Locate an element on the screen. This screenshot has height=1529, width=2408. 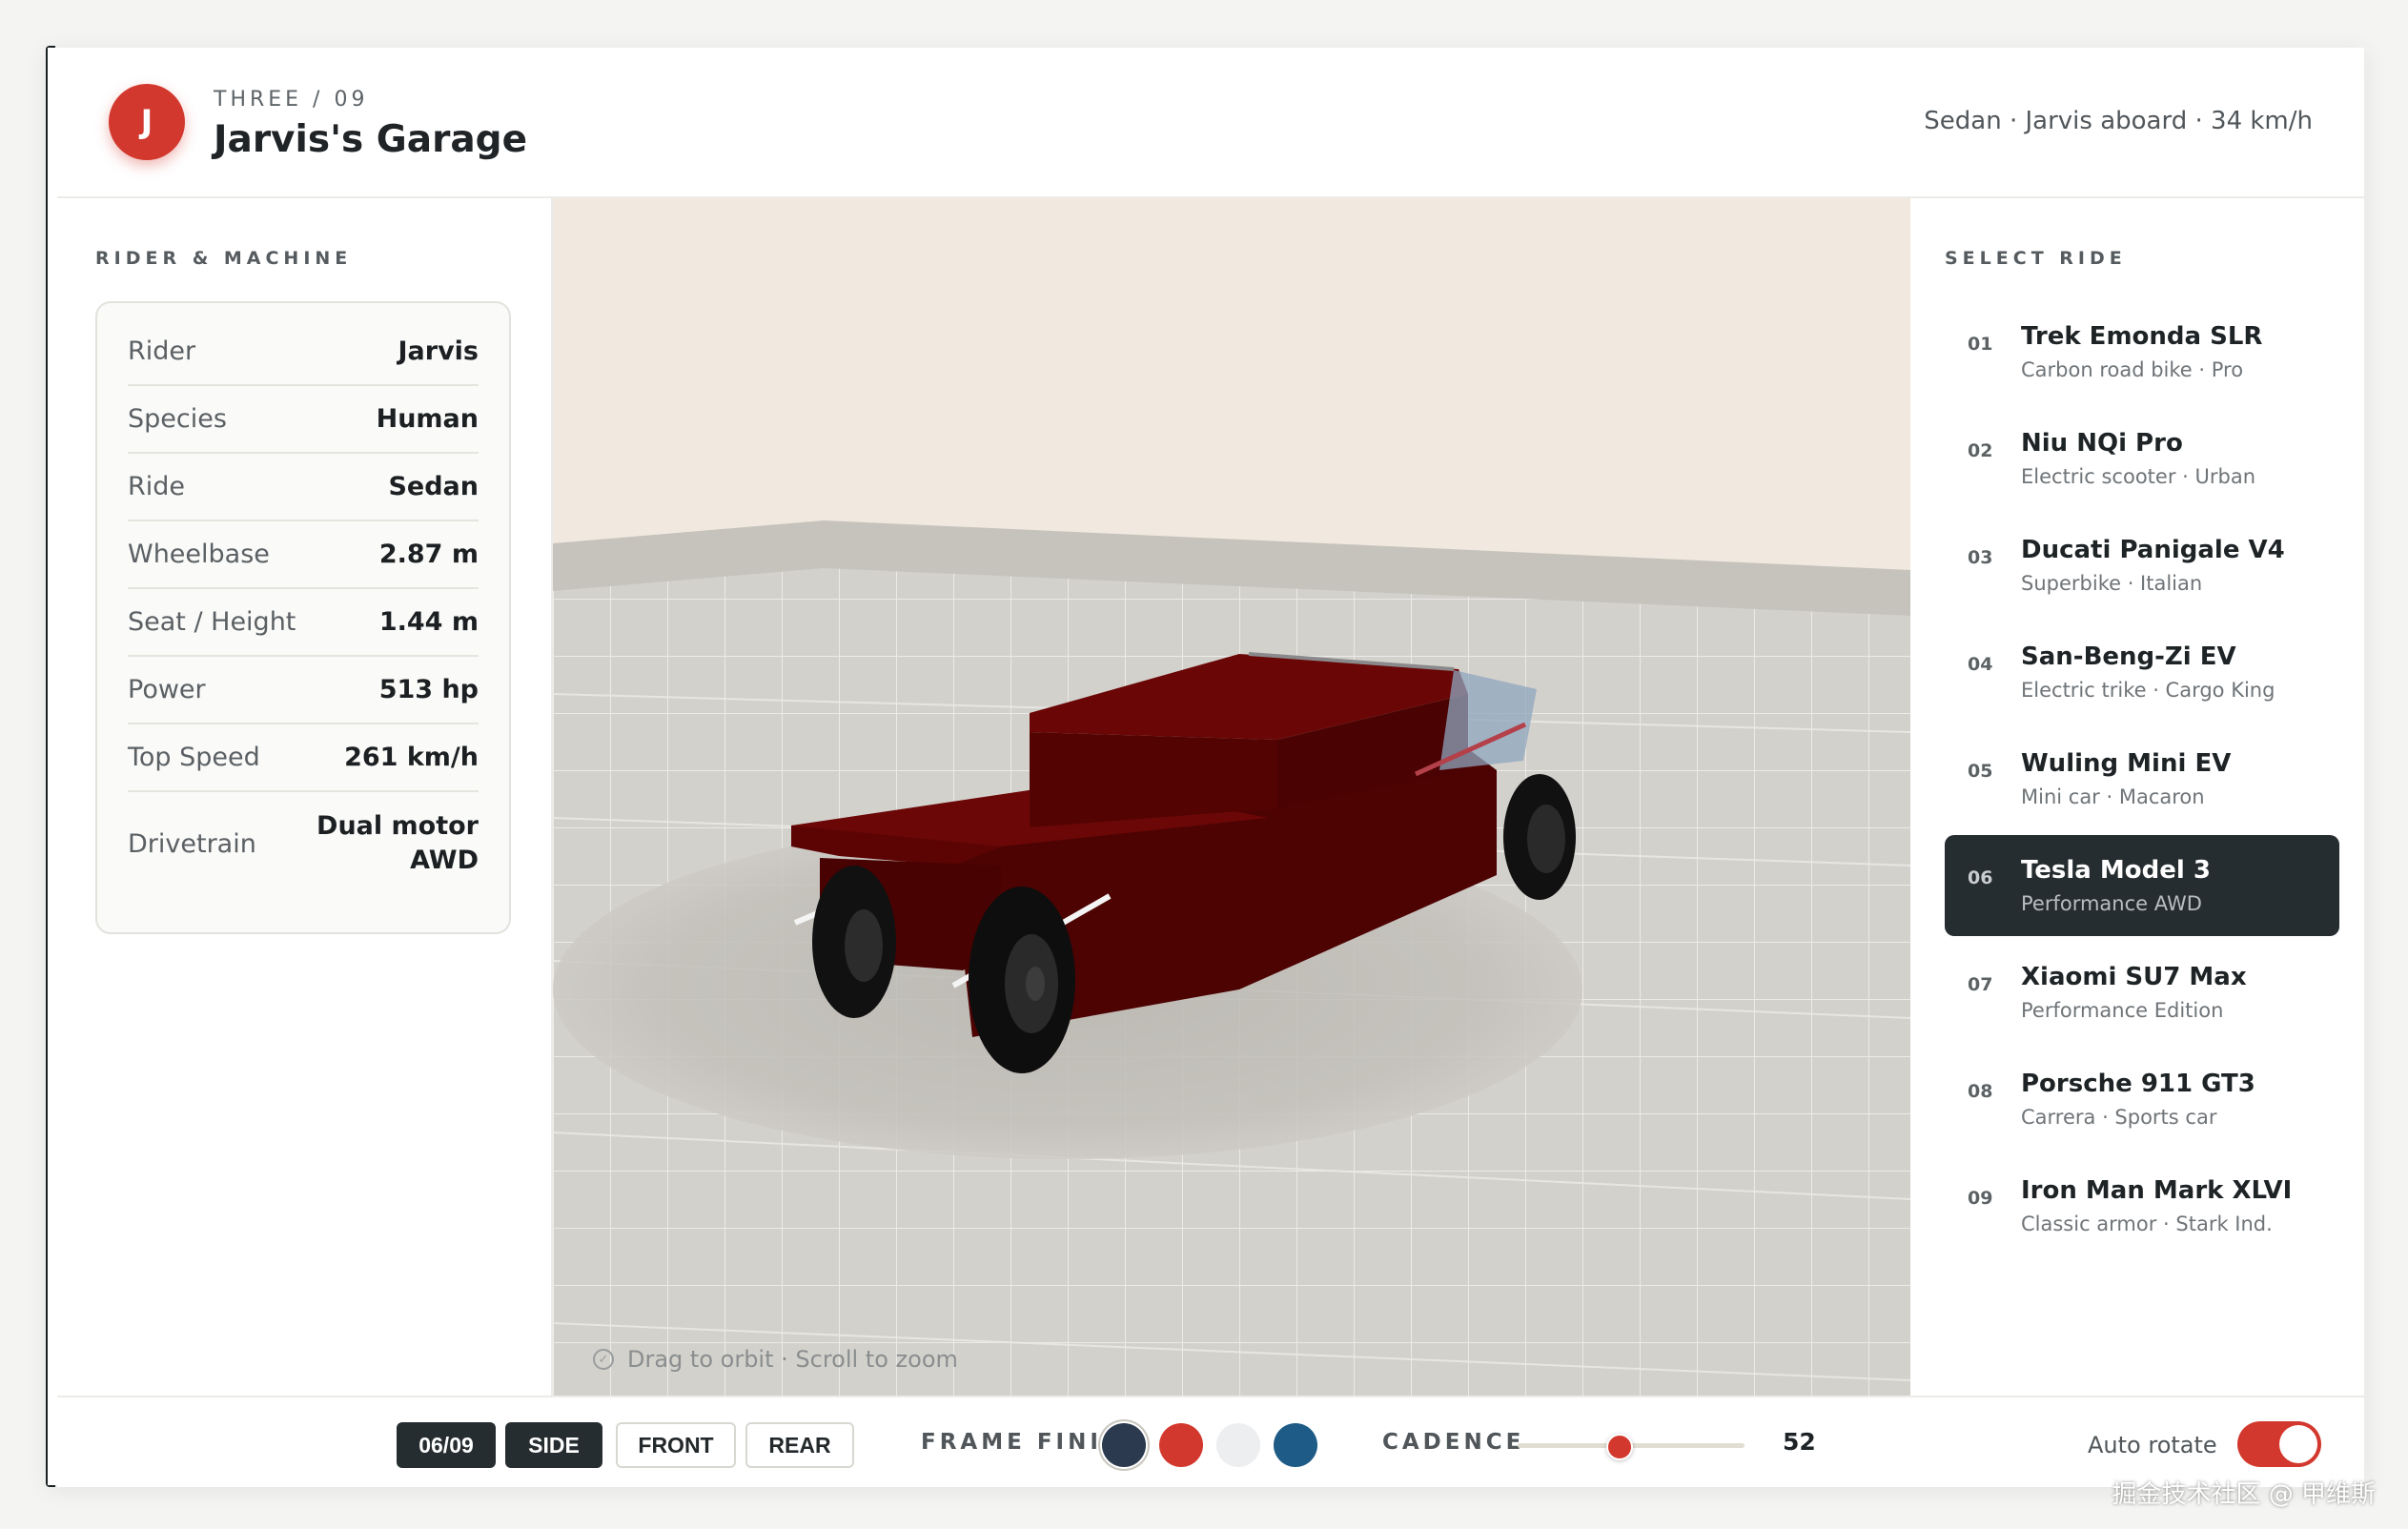
rider-machine-label: RIDER & MACHINE is located at coordinates (224, 258).